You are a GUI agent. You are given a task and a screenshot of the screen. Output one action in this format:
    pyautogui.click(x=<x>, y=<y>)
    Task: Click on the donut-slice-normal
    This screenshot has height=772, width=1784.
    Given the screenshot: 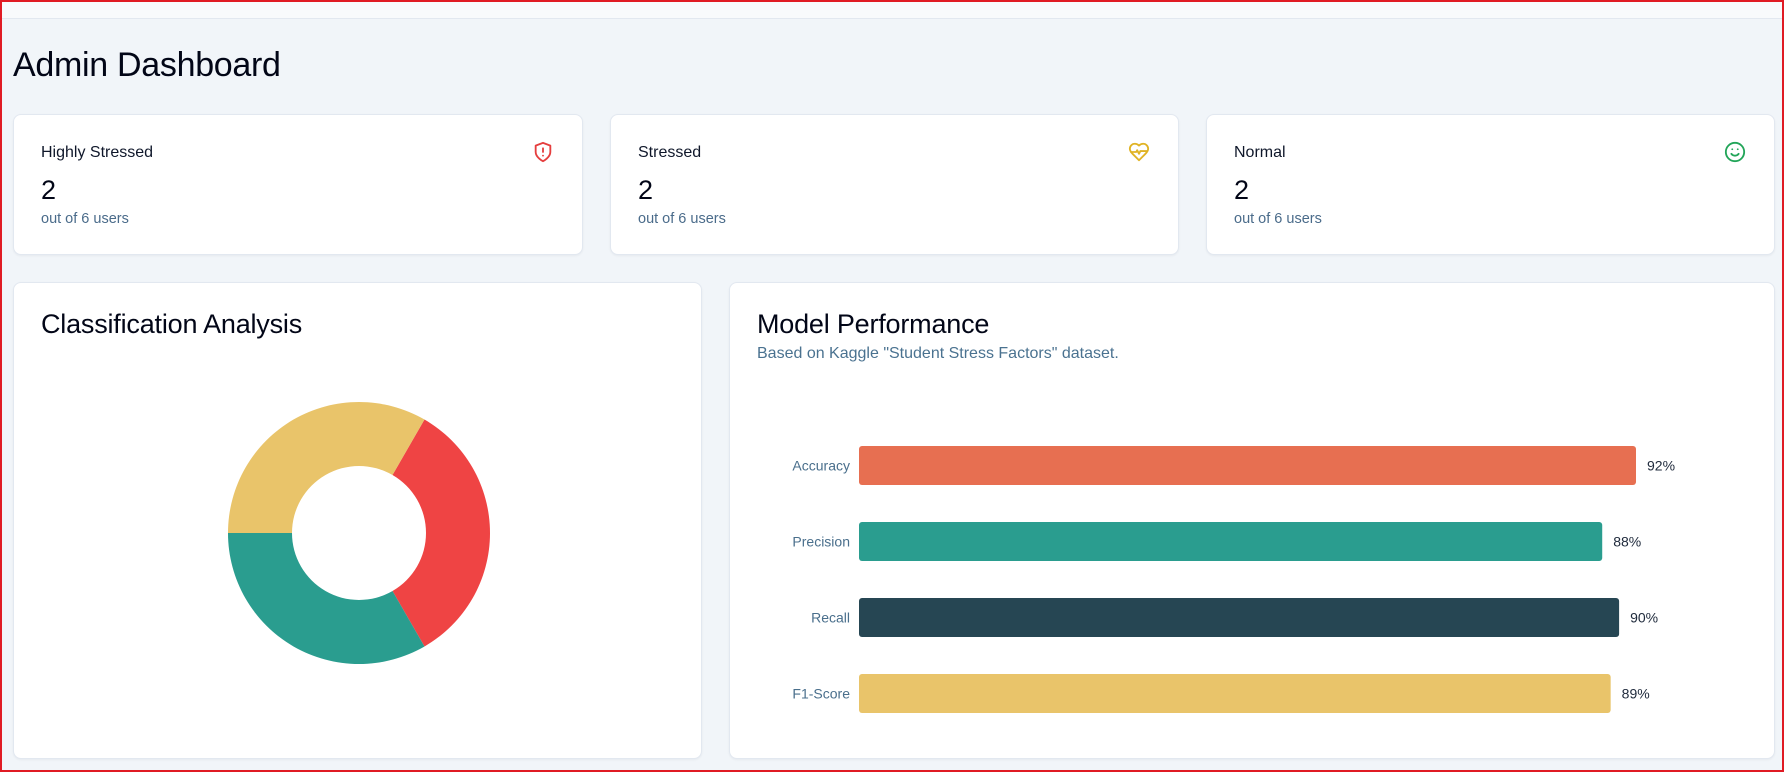 What is the action you would take?
    pyautogui.click(x=326, y=598)
    